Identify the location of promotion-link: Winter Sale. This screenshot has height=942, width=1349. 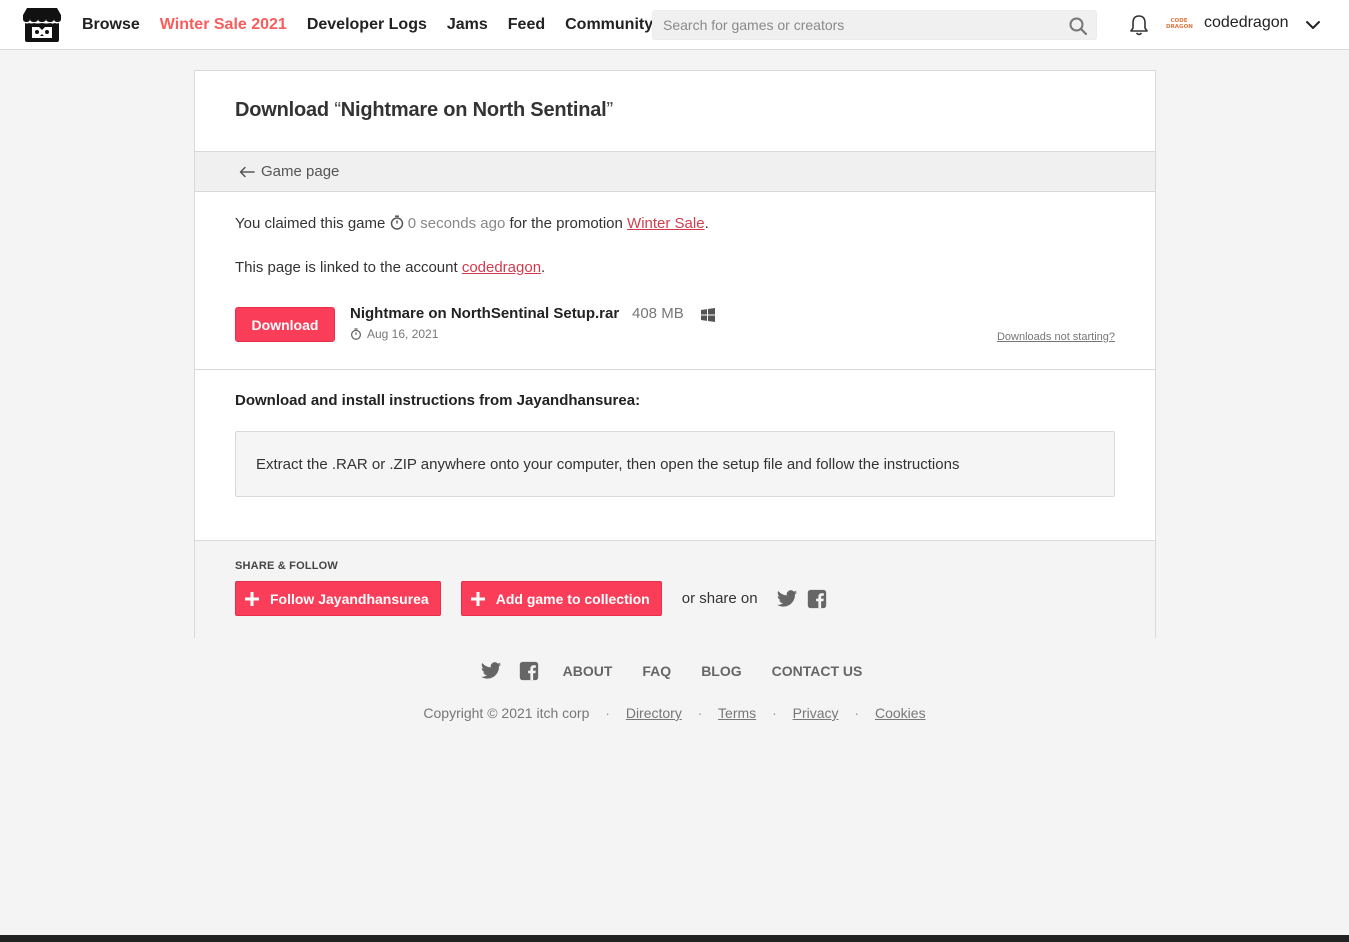
(666, 223).